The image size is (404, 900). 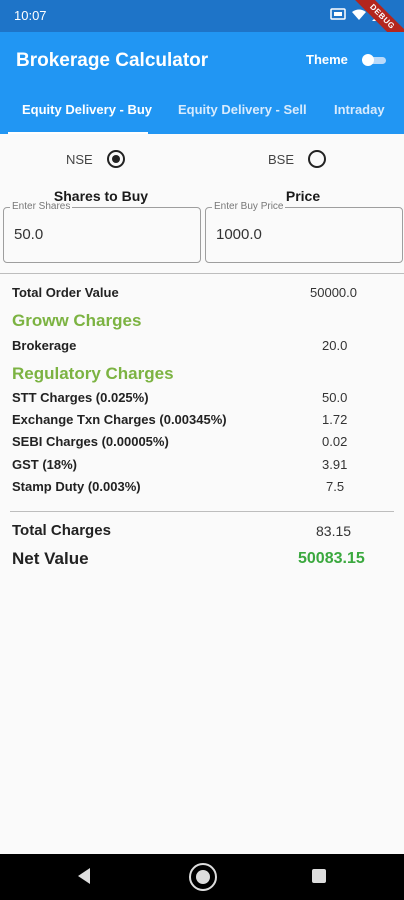 I want to click on shares-field-label: Enter Shares, so click(x=41, y=206).